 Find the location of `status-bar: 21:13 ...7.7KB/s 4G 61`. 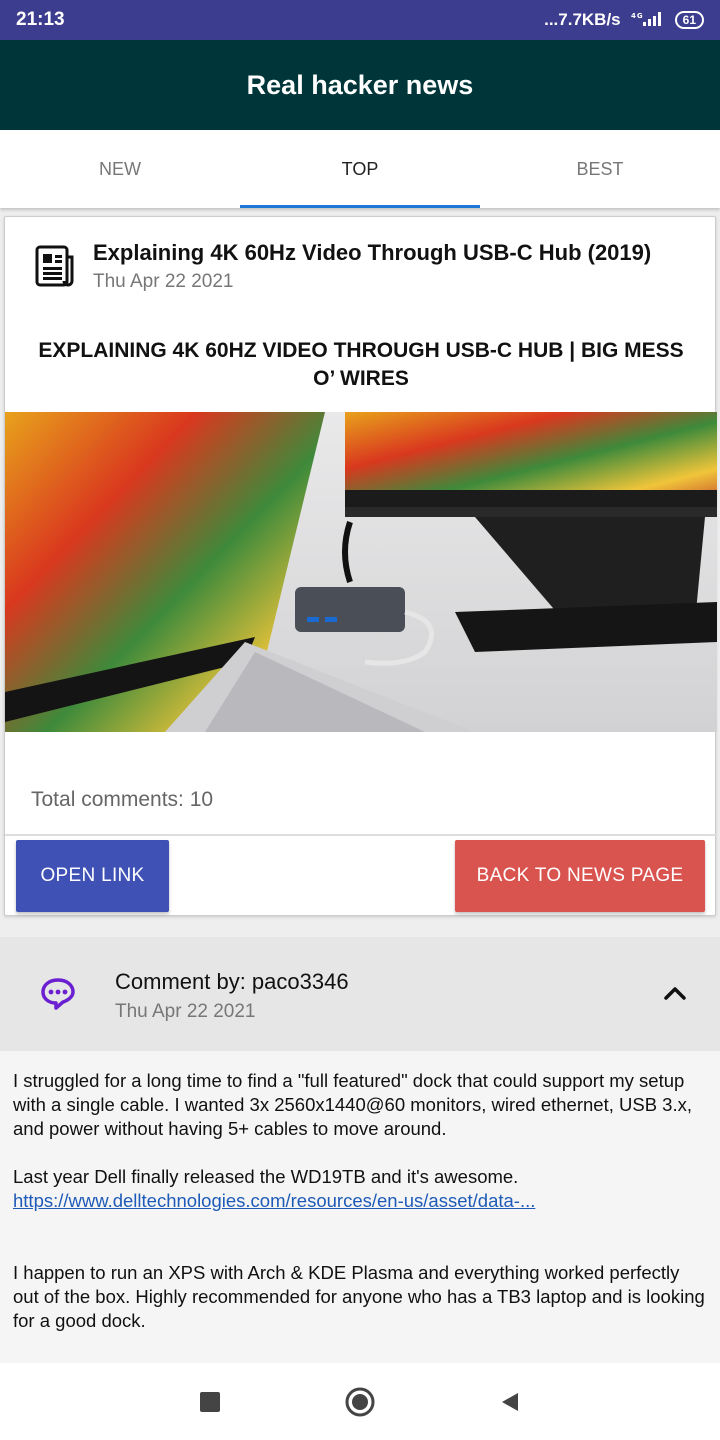

status-bar: 21:13 ...7.7KB/s 4G 61 is located at coordinates (360, 20).